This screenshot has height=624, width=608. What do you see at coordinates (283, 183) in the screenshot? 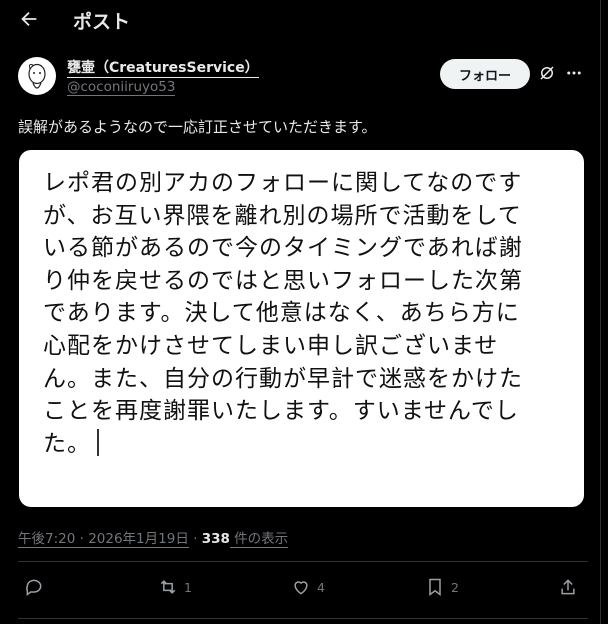
I see `image-line: レポ君の別アカのフォローに関してなのです` at bounding box center [283, 183].